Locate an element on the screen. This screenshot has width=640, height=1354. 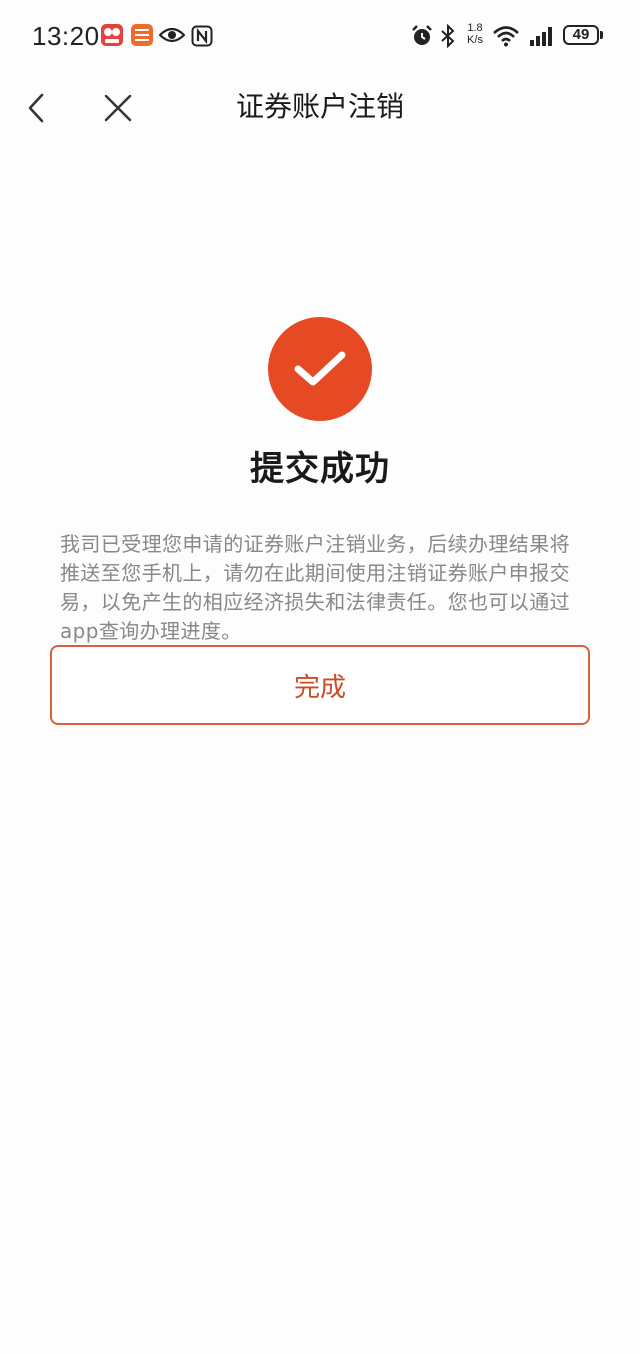
tmall-618-app-icon is located at coordinates (112, 35).